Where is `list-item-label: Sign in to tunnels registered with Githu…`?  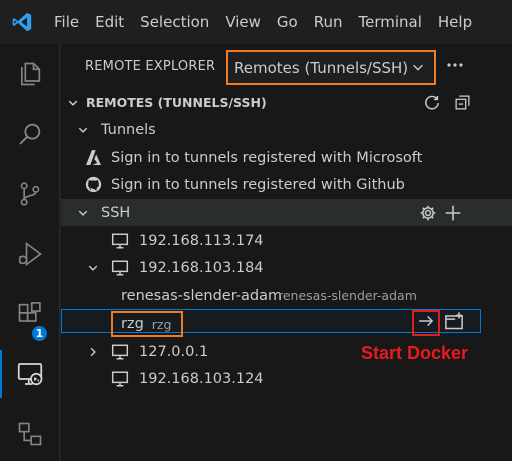
list-item-label: Sign in to tunnels registered with Githu… is located at coordinates (258, 184).